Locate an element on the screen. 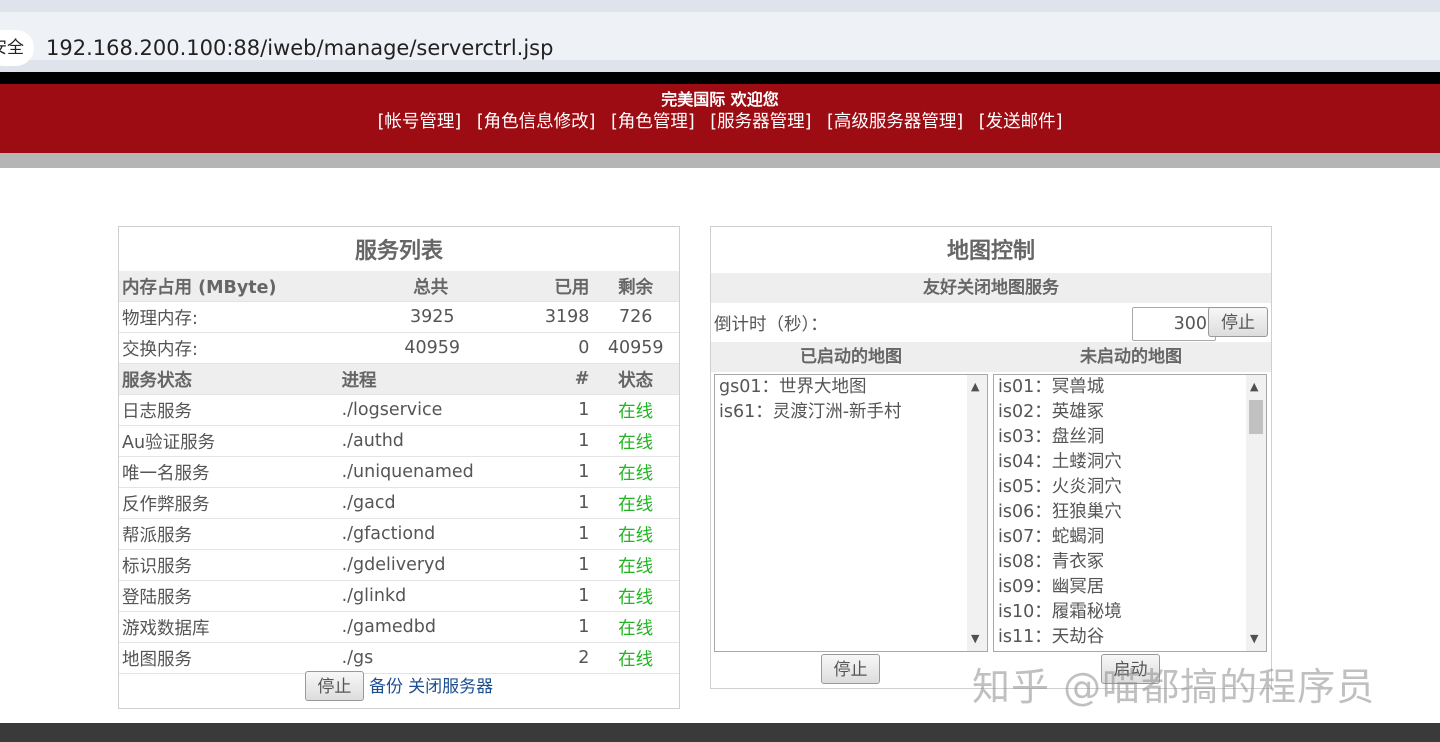  service-row: 日志服务 ./logservice 1 在线 is located at coordinates (399, 410).